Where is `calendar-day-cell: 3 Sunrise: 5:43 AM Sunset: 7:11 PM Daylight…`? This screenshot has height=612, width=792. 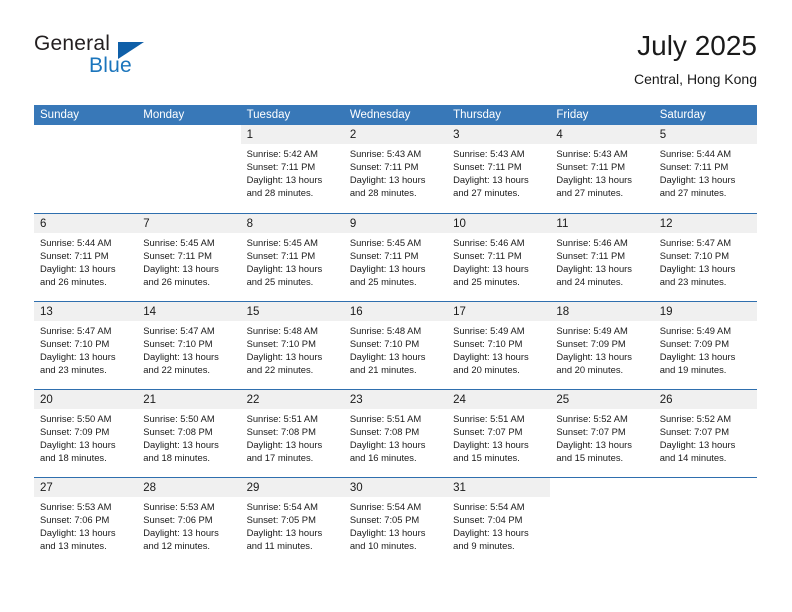 calendar-day-cell: 3 Sunrise: 5:43 AM Sunset: 7:11 PM Daylight… is located at coordinates (499, 169).